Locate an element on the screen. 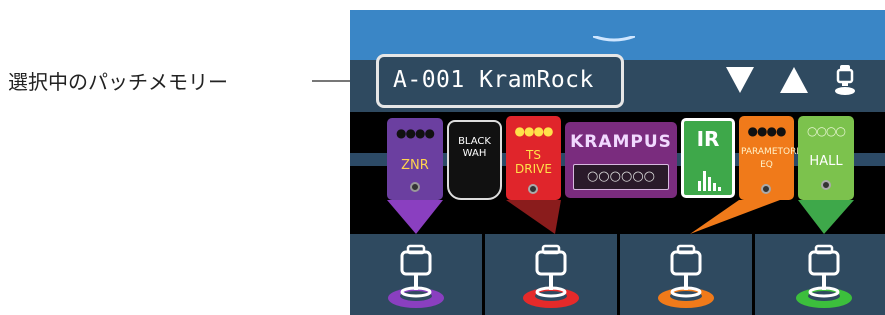 This screenshot has width=885, height=315. callout-label: 選択中のパッチメモリー is located at coordinates (118, 82).